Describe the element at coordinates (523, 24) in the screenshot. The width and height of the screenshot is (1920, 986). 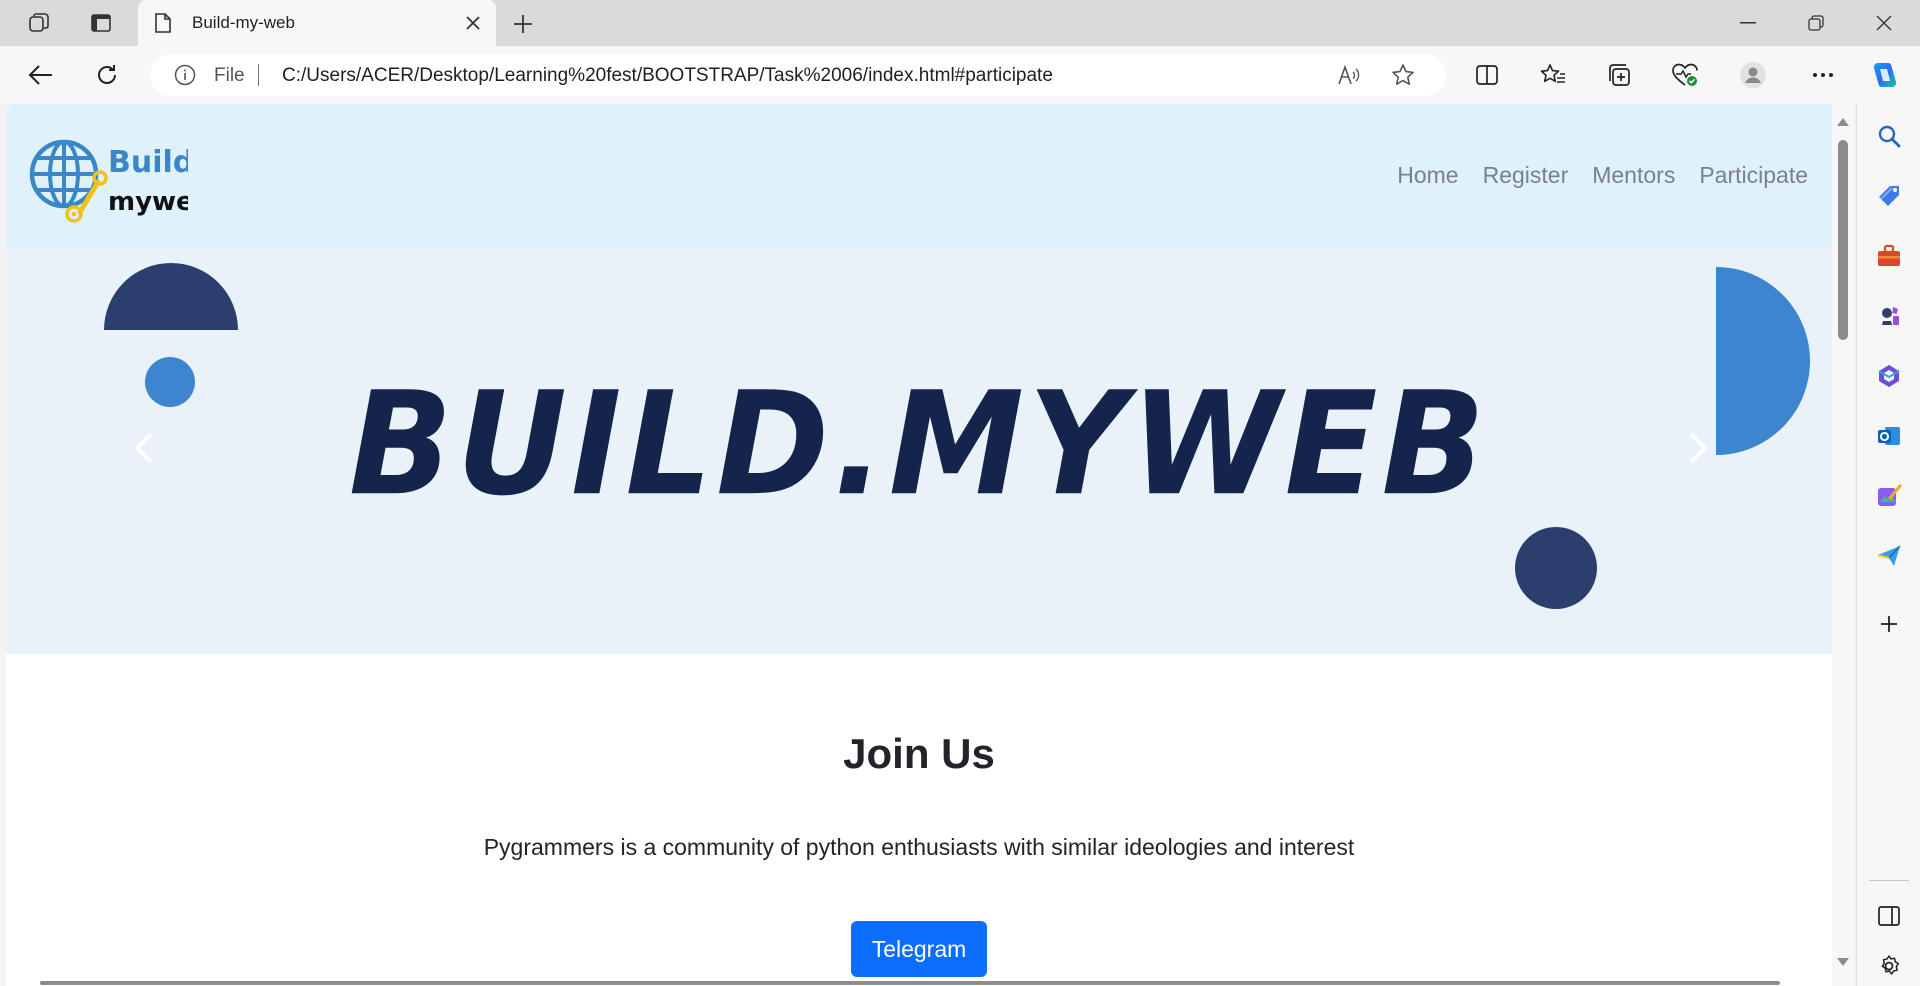
I see `new-tab-icon` at that location.